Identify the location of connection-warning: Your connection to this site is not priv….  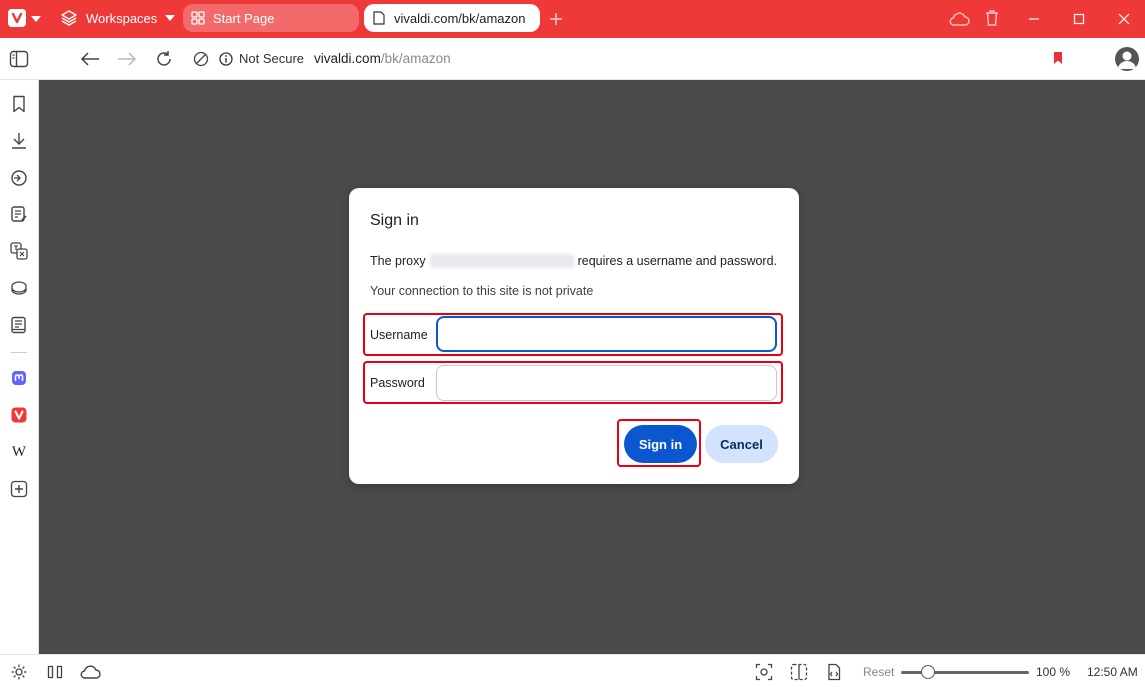
(482, 291).